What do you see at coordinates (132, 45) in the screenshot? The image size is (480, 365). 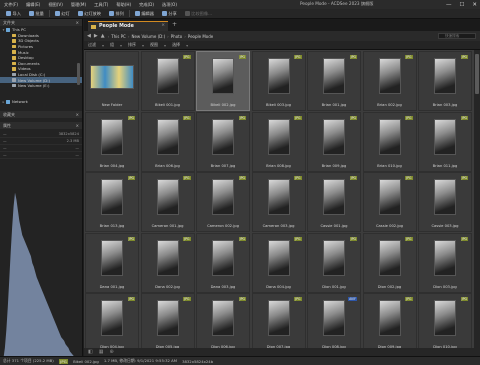 I see `filter-menu: 排序` at bounding box center [132, 45].